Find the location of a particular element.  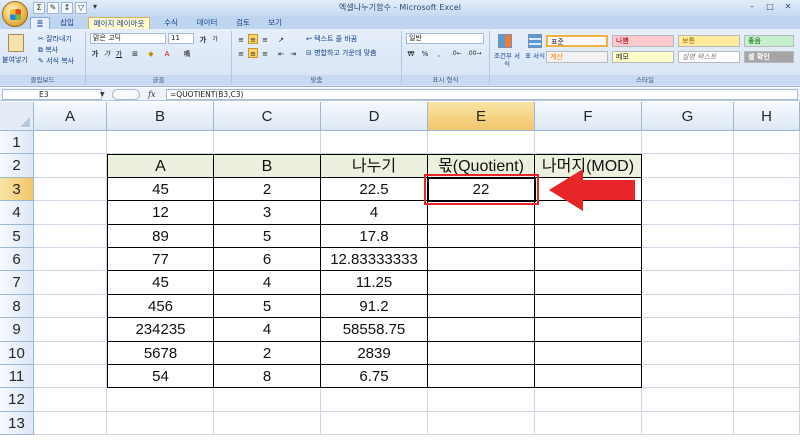

cell-b4: 12 is located at coordinates (160, 213).